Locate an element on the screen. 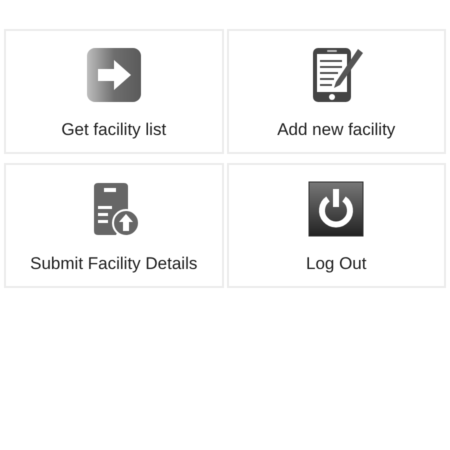 The image size is (450, 450). menu-tile: Log Out is located at coordinates (336, 225).